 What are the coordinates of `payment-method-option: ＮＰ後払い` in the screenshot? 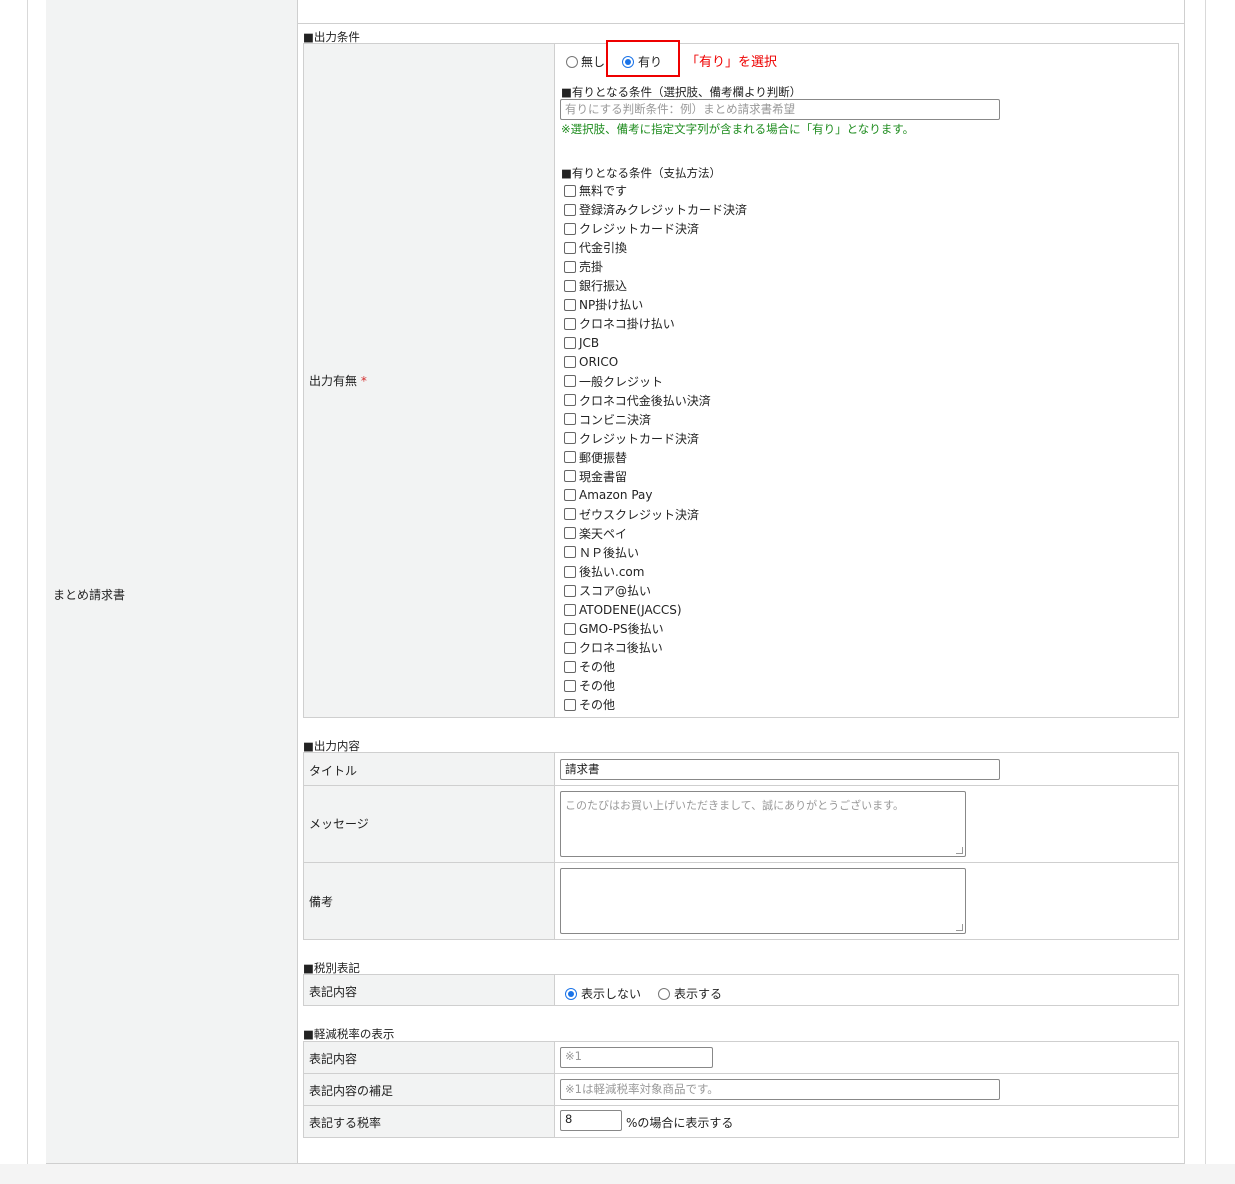 It's located at (601, 552).